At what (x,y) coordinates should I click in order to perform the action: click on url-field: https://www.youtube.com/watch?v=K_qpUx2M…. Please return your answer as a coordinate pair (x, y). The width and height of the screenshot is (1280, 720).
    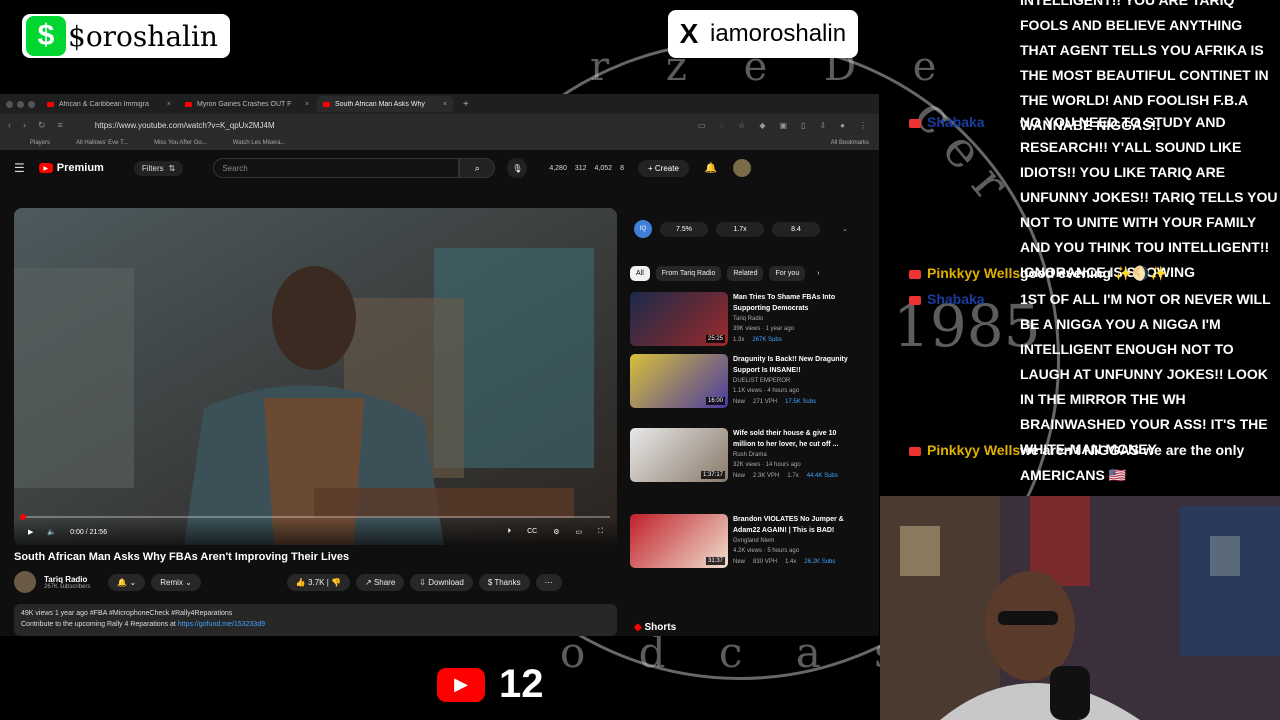
    Looking at the image, I should click on (185, 125).